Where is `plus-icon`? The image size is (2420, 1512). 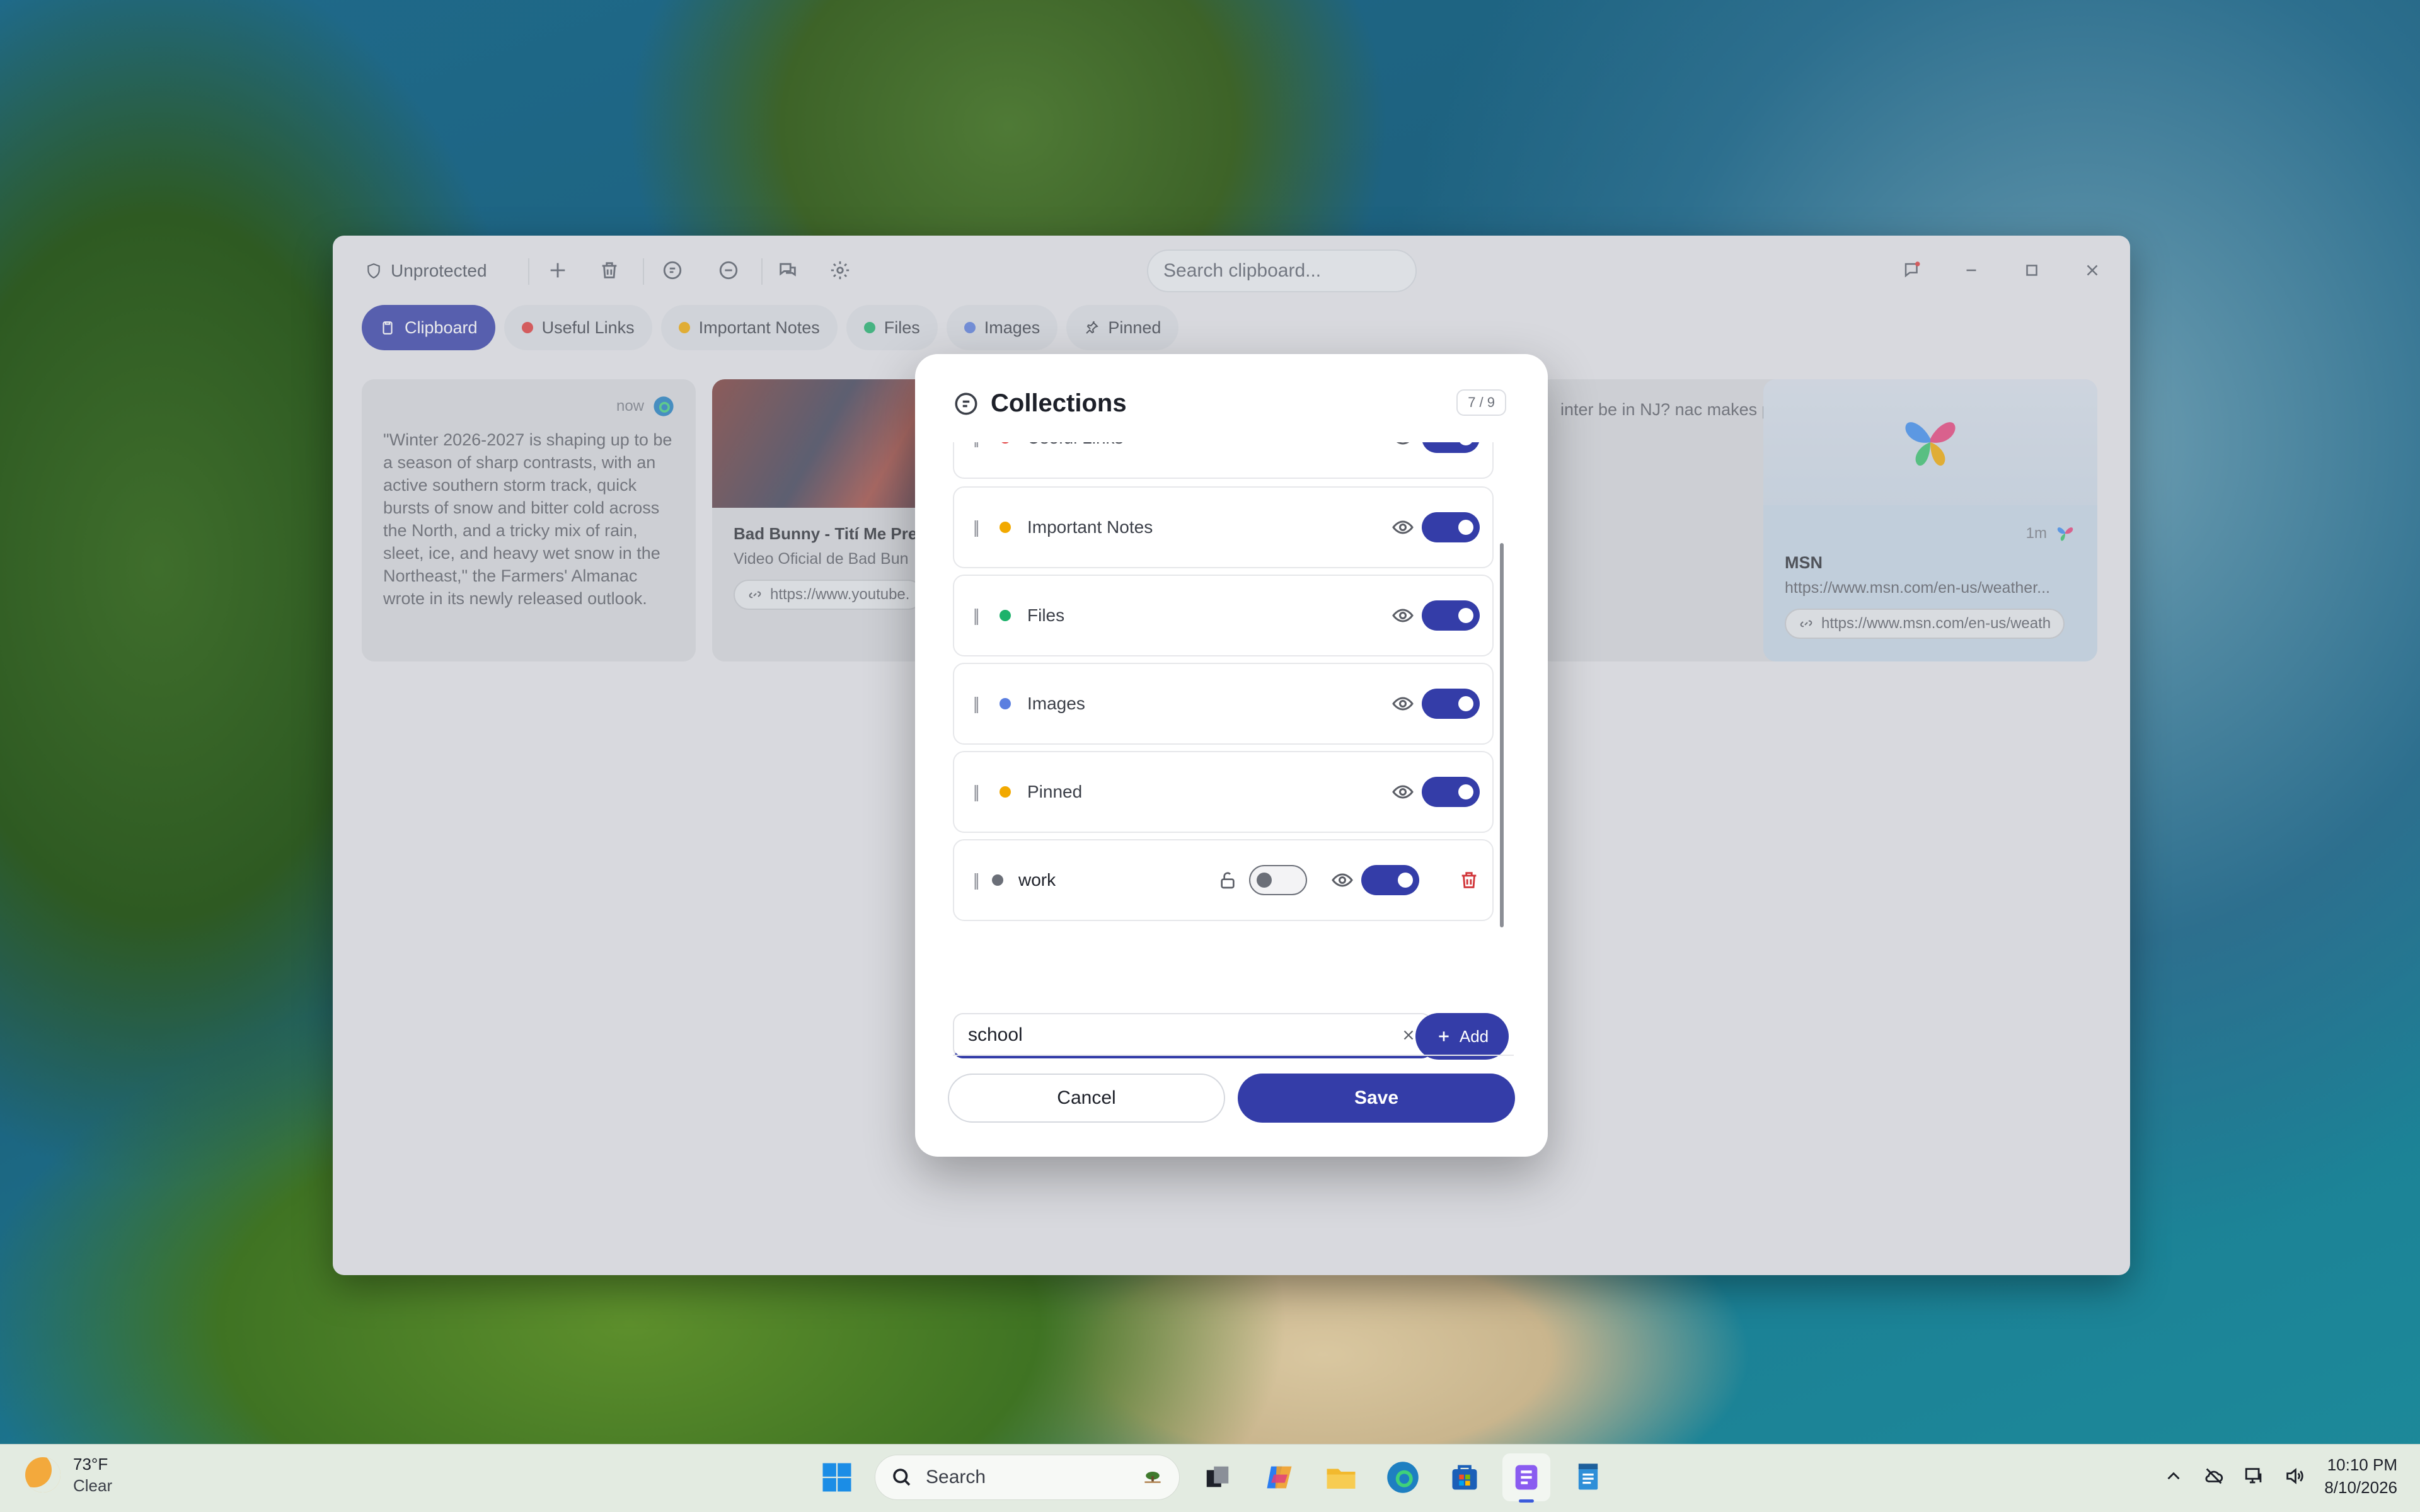 plus-icon is located at coordinates (1444, 1036).